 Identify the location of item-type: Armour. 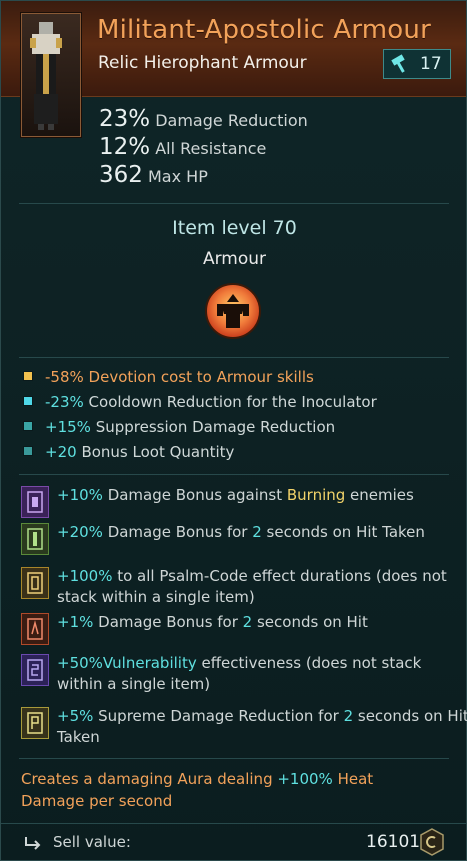
(234, 259).